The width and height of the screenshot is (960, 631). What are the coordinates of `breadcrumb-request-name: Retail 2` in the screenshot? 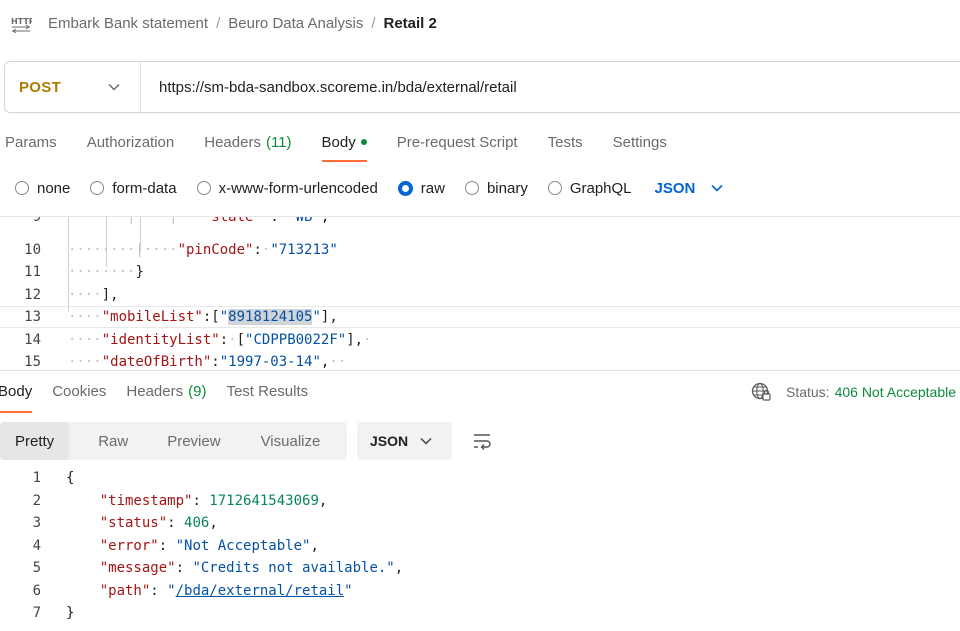 It's located at (410, 23).